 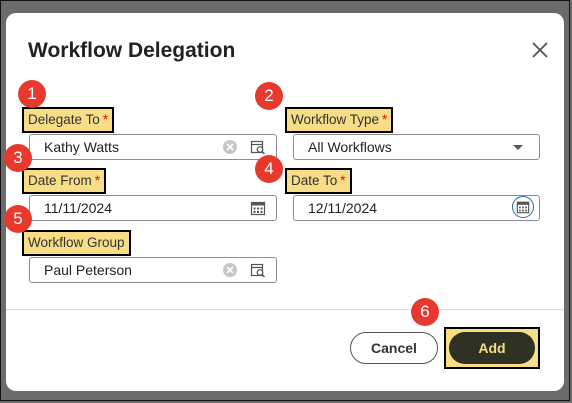 I want to click on footer-divider, so click(x=285, y=309).